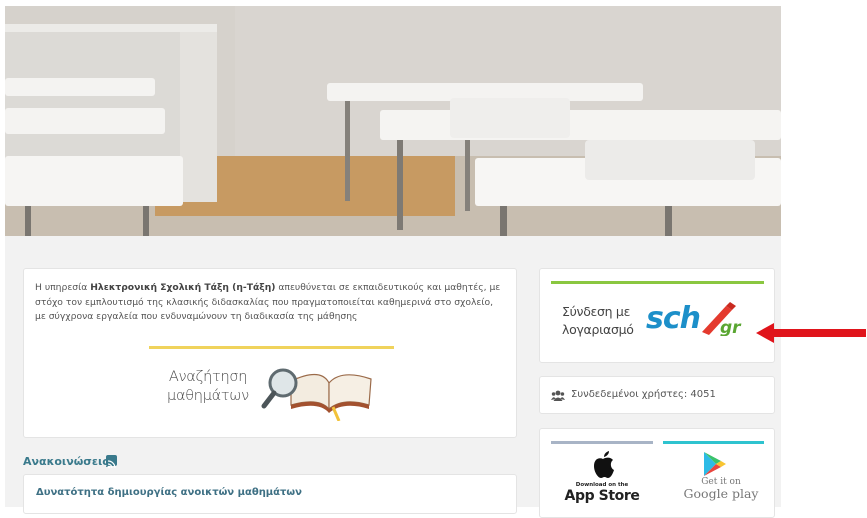 Image resolution: width=867 pixels, height=518 pixels. What do you see at coordinates (731, 327) in the screenshot?
I see `sch-gr-suffix: gr` at bounding box center [731, 327].